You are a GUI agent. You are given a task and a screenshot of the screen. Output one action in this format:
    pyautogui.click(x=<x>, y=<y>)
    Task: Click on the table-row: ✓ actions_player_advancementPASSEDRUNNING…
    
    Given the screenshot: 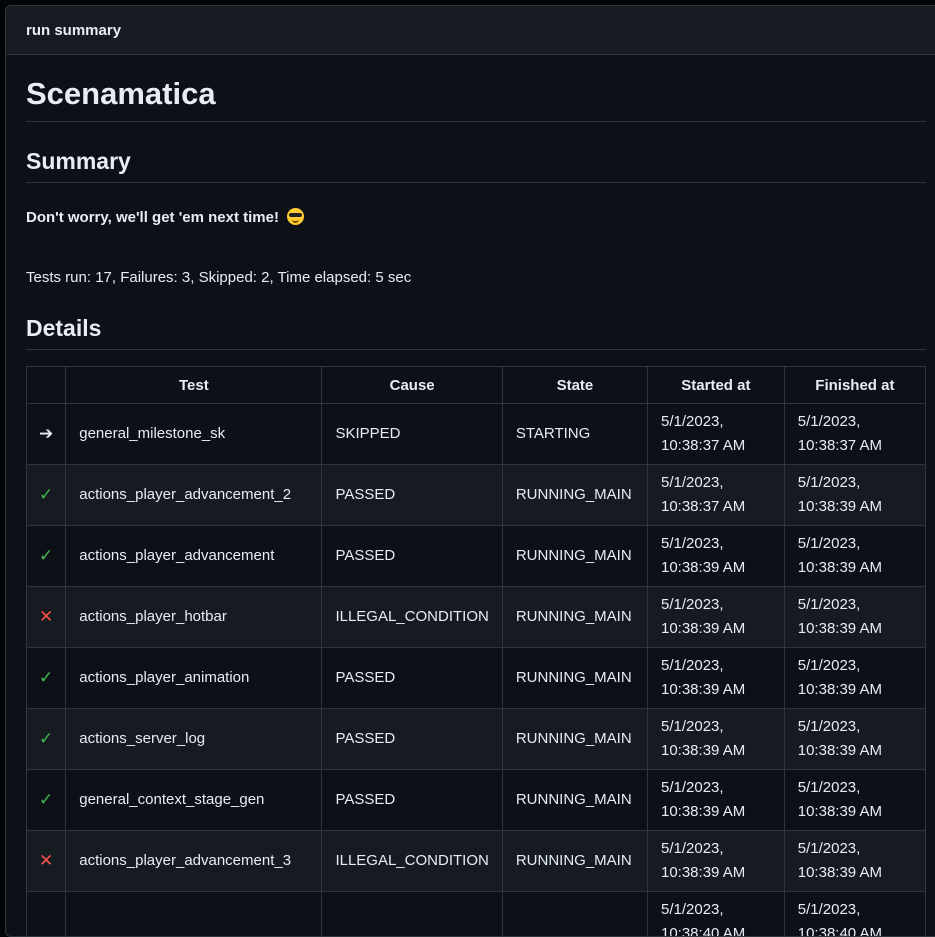 What is the action you would take?
    pyautogui.click(x=476, y=556)
    